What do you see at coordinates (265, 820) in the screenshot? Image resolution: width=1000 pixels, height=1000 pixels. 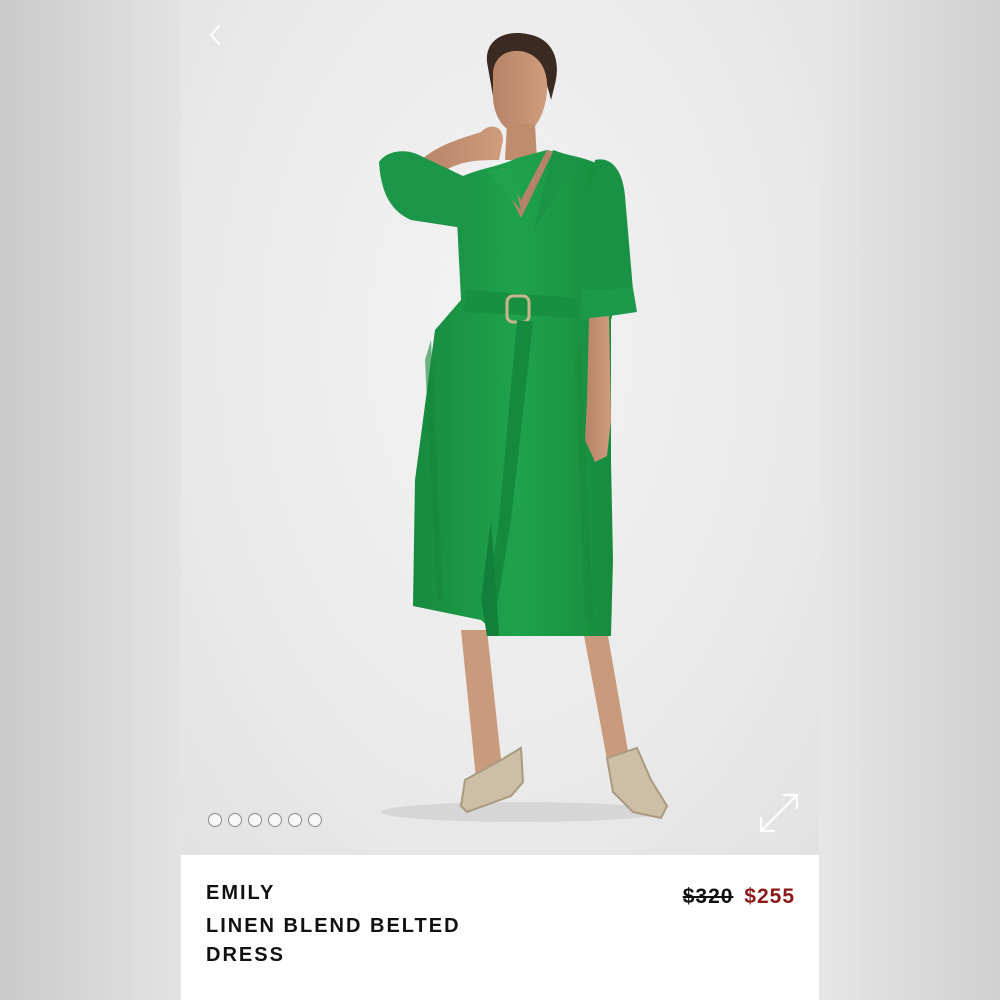 I see `gallery-pagination` at bounding box center [265, 820].